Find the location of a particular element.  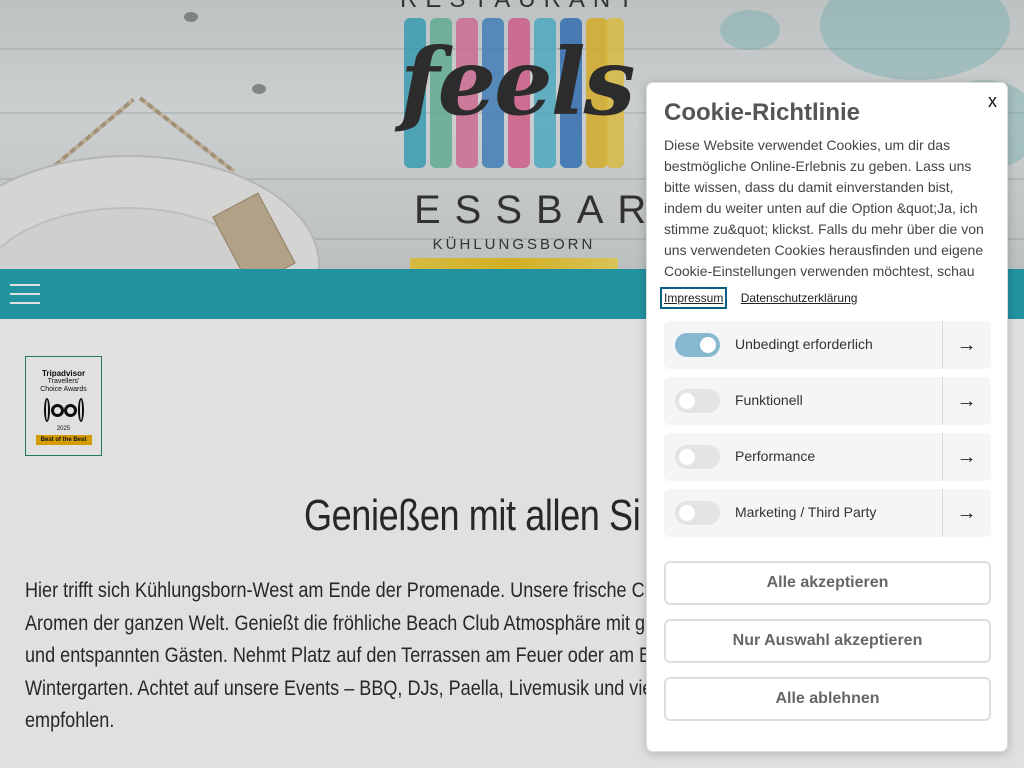

marketing-toggle is located at coordinates (697, 513).